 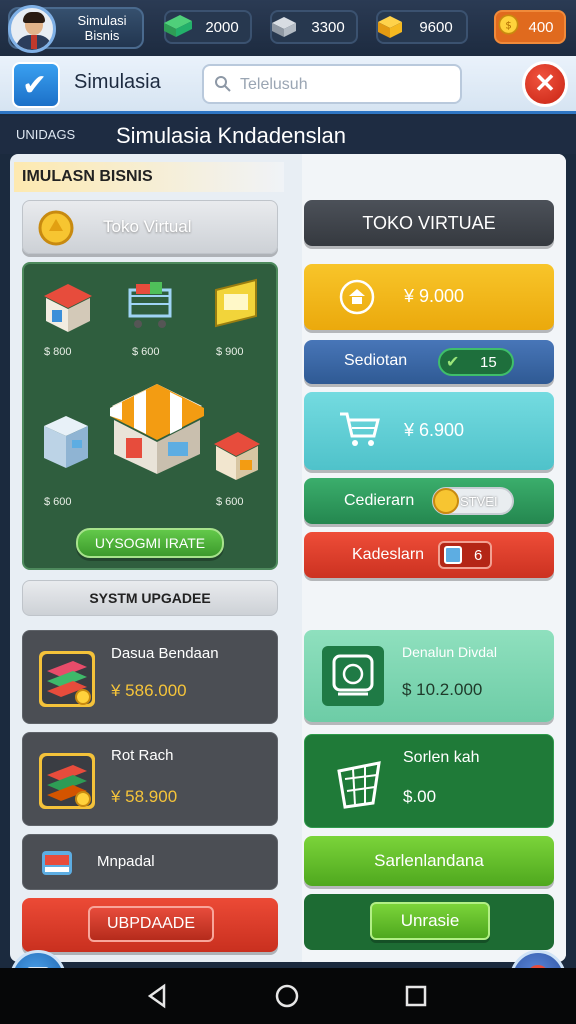 I want to click on upgrade-button: UBPDAADE, so click(x=151, y=924).